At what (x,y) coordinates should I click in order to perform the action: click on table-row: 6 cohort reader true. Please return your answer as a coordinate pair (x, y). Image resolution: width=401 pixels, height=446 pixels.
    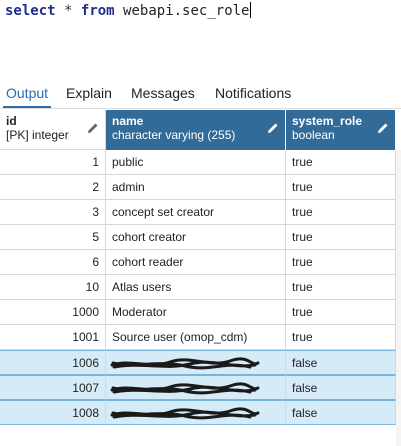
    Looking at the image, I should click on (198, 262).